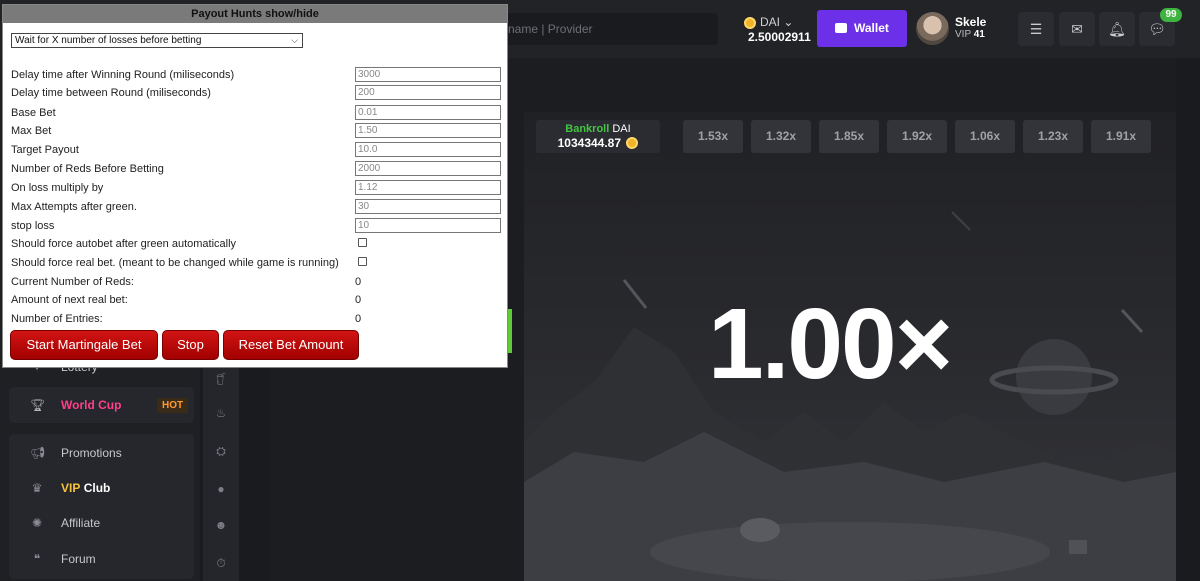 The width and height of the screenshot is (1200, 581). Describe the element at coordinates (72, 282) in the screenshot. I see `stat-label-current-reds: Current Number of Reds:` at that location.